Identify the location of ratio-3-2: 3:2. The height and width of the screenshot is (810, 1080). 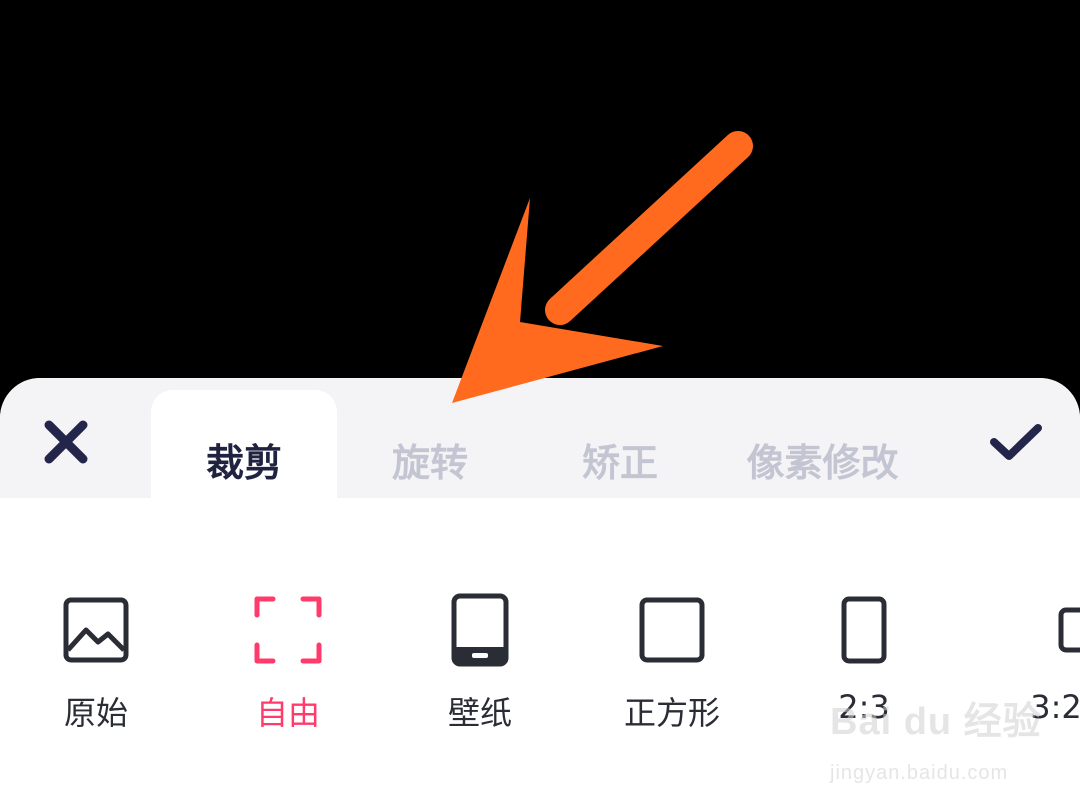
(1030, 656).